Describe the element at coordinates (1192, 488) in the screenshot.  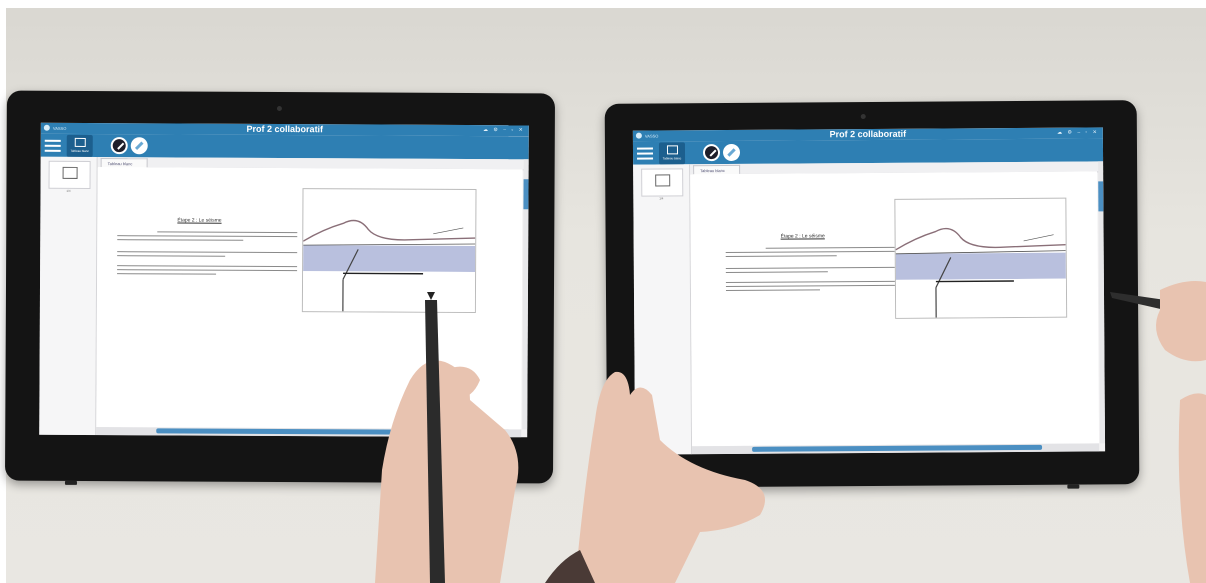
I see `right-forearm` at that location.